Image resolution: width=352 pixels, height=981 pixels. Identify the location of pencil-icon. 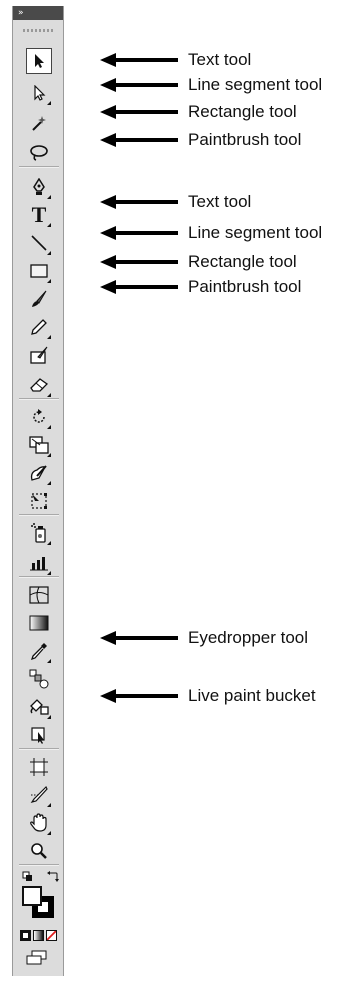
(39, 327).